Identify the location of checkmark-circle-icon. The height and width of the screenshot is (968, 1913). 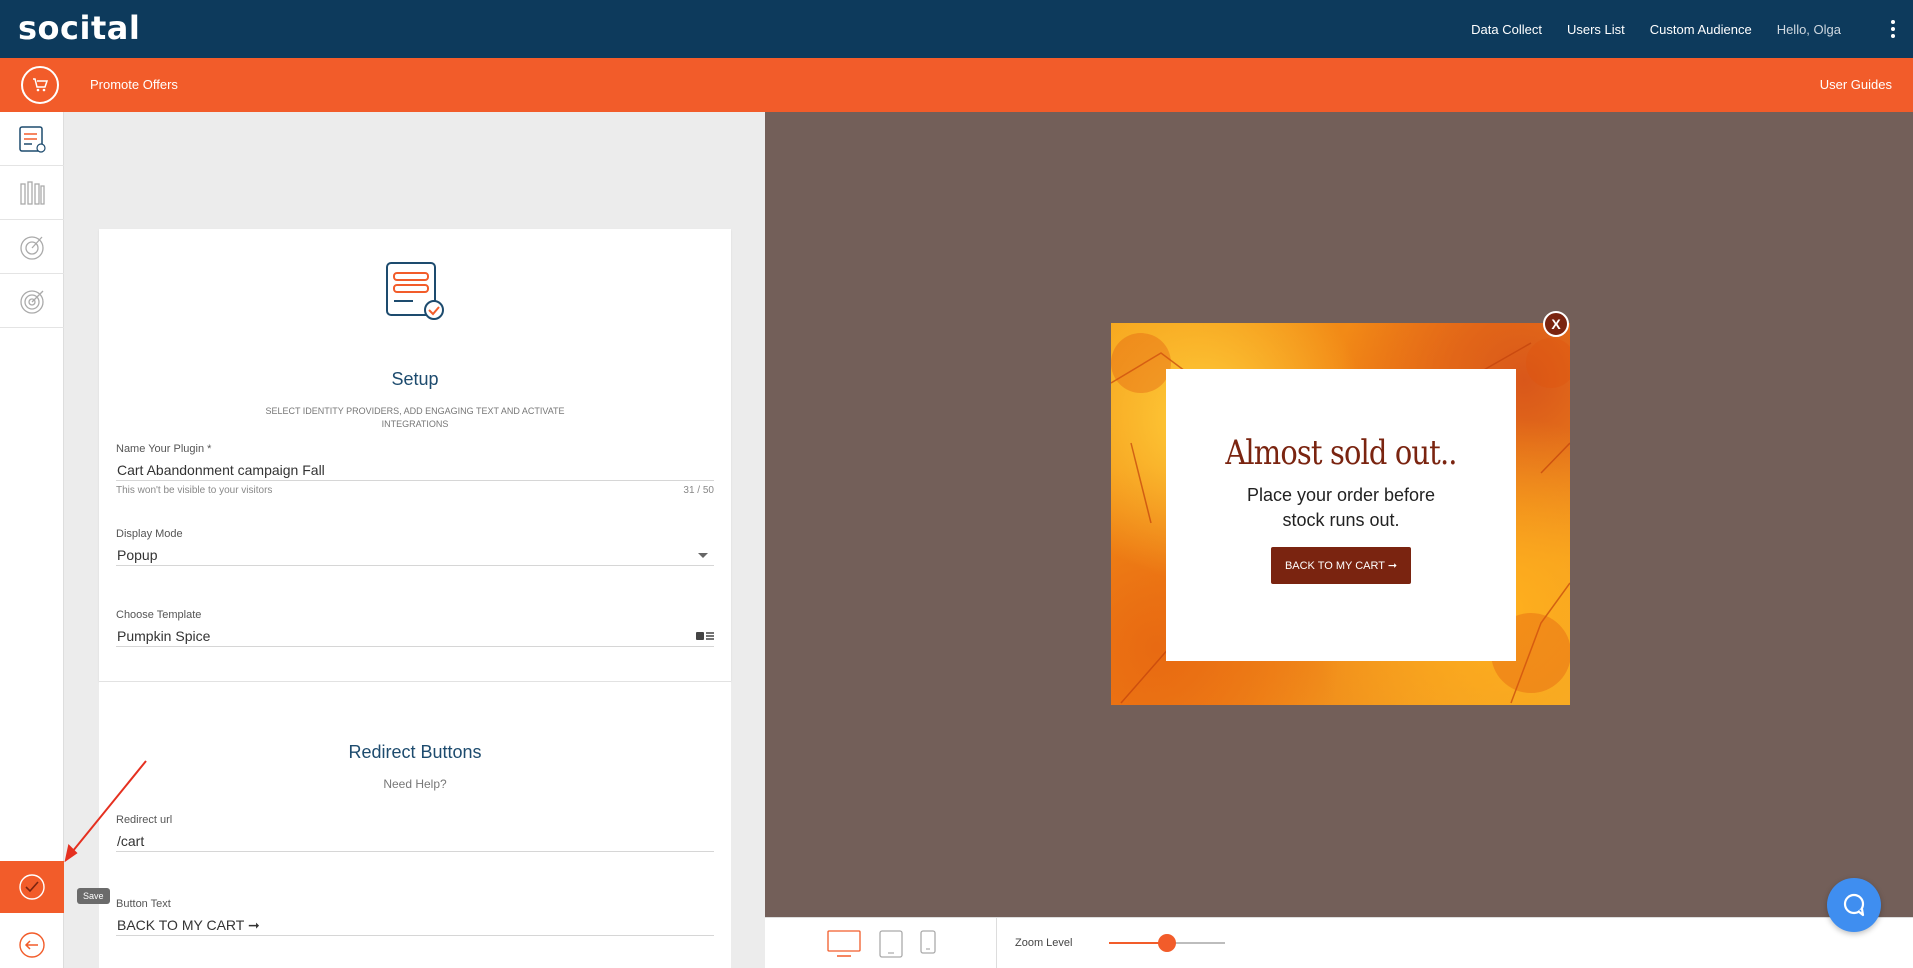
(32, 887).